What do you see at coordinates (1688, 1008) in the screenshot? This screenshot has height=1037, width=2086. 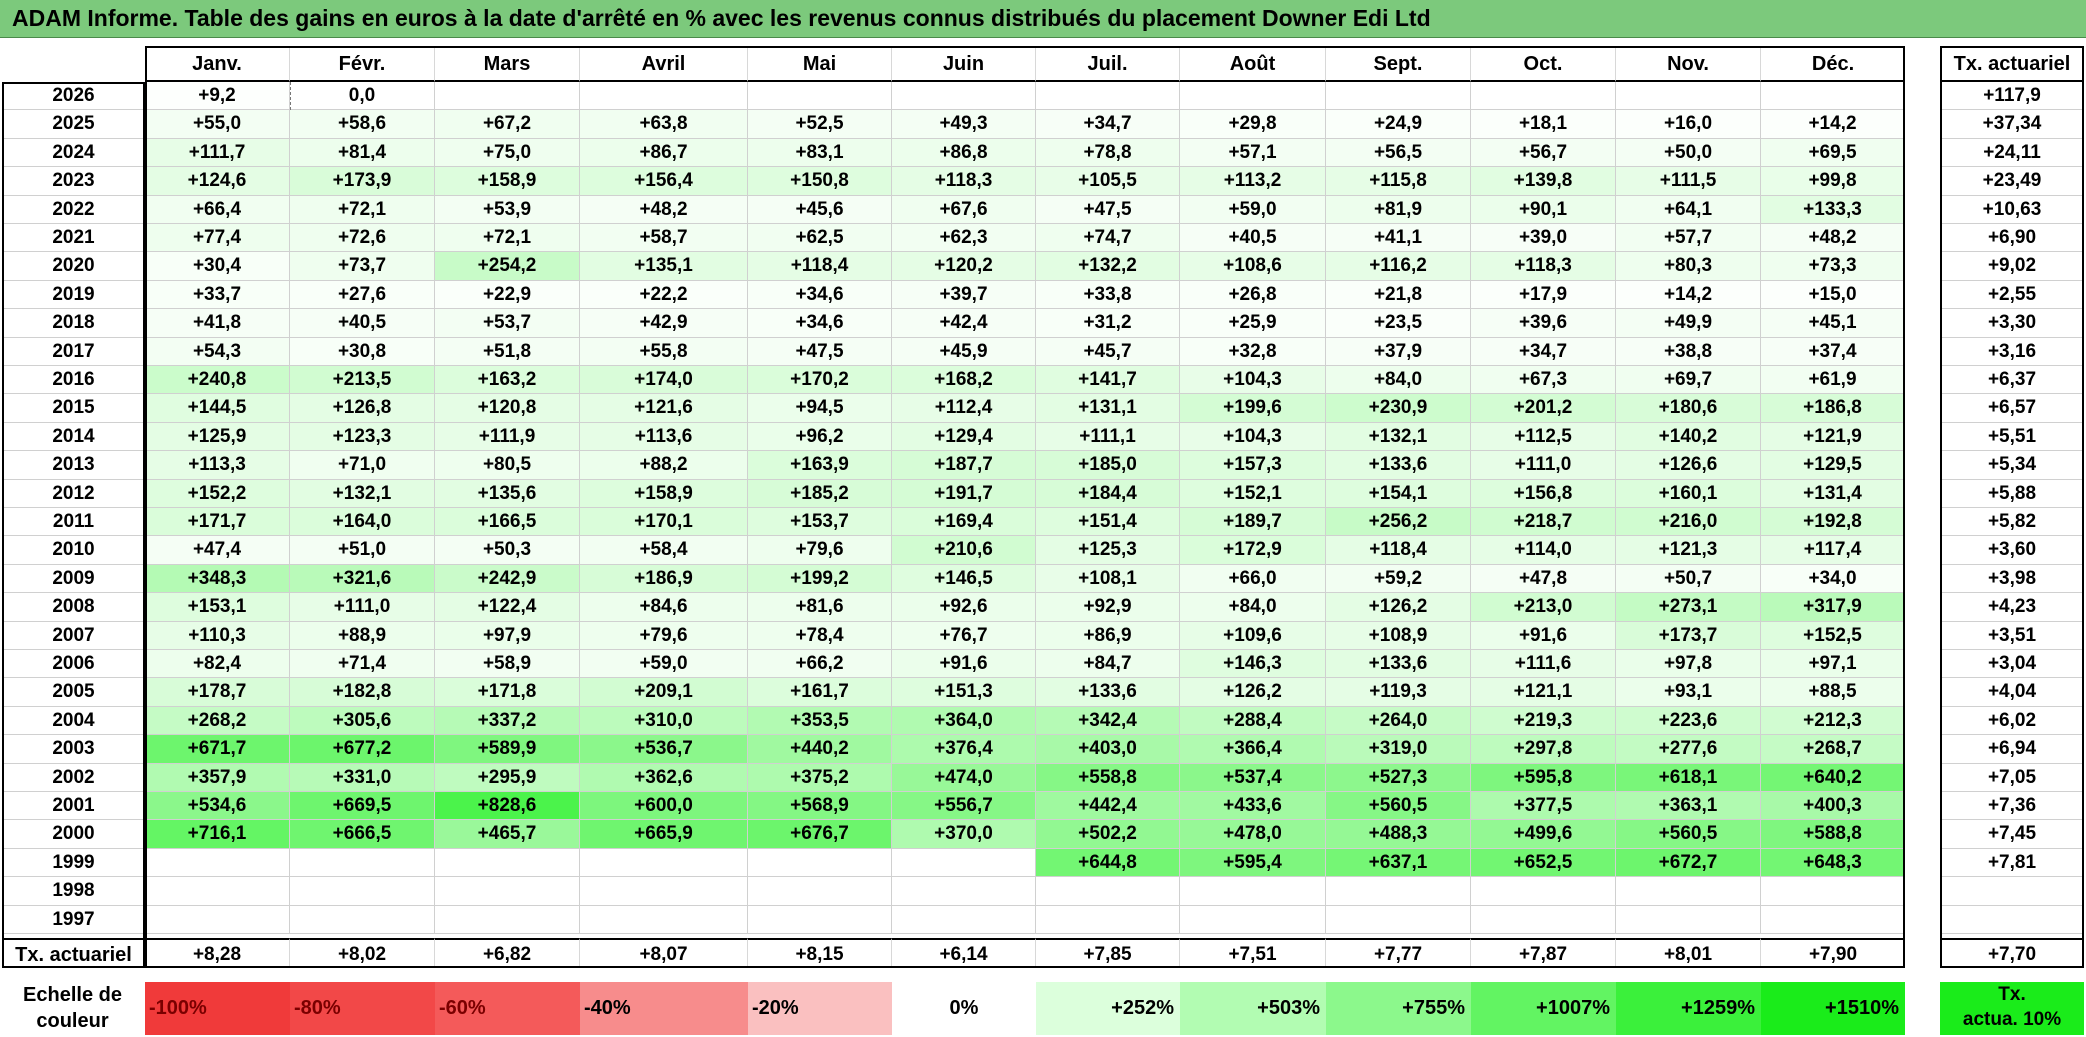 I see `scale-swatch: +1259%` at bounding box center [1688, 1008].